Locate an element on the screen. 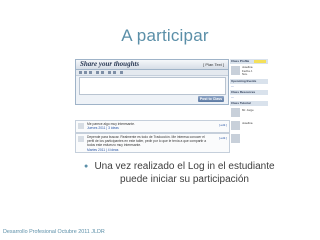 The width and height of the screenshot is (320, 240). align-icon is located at coordinates (114, 72).